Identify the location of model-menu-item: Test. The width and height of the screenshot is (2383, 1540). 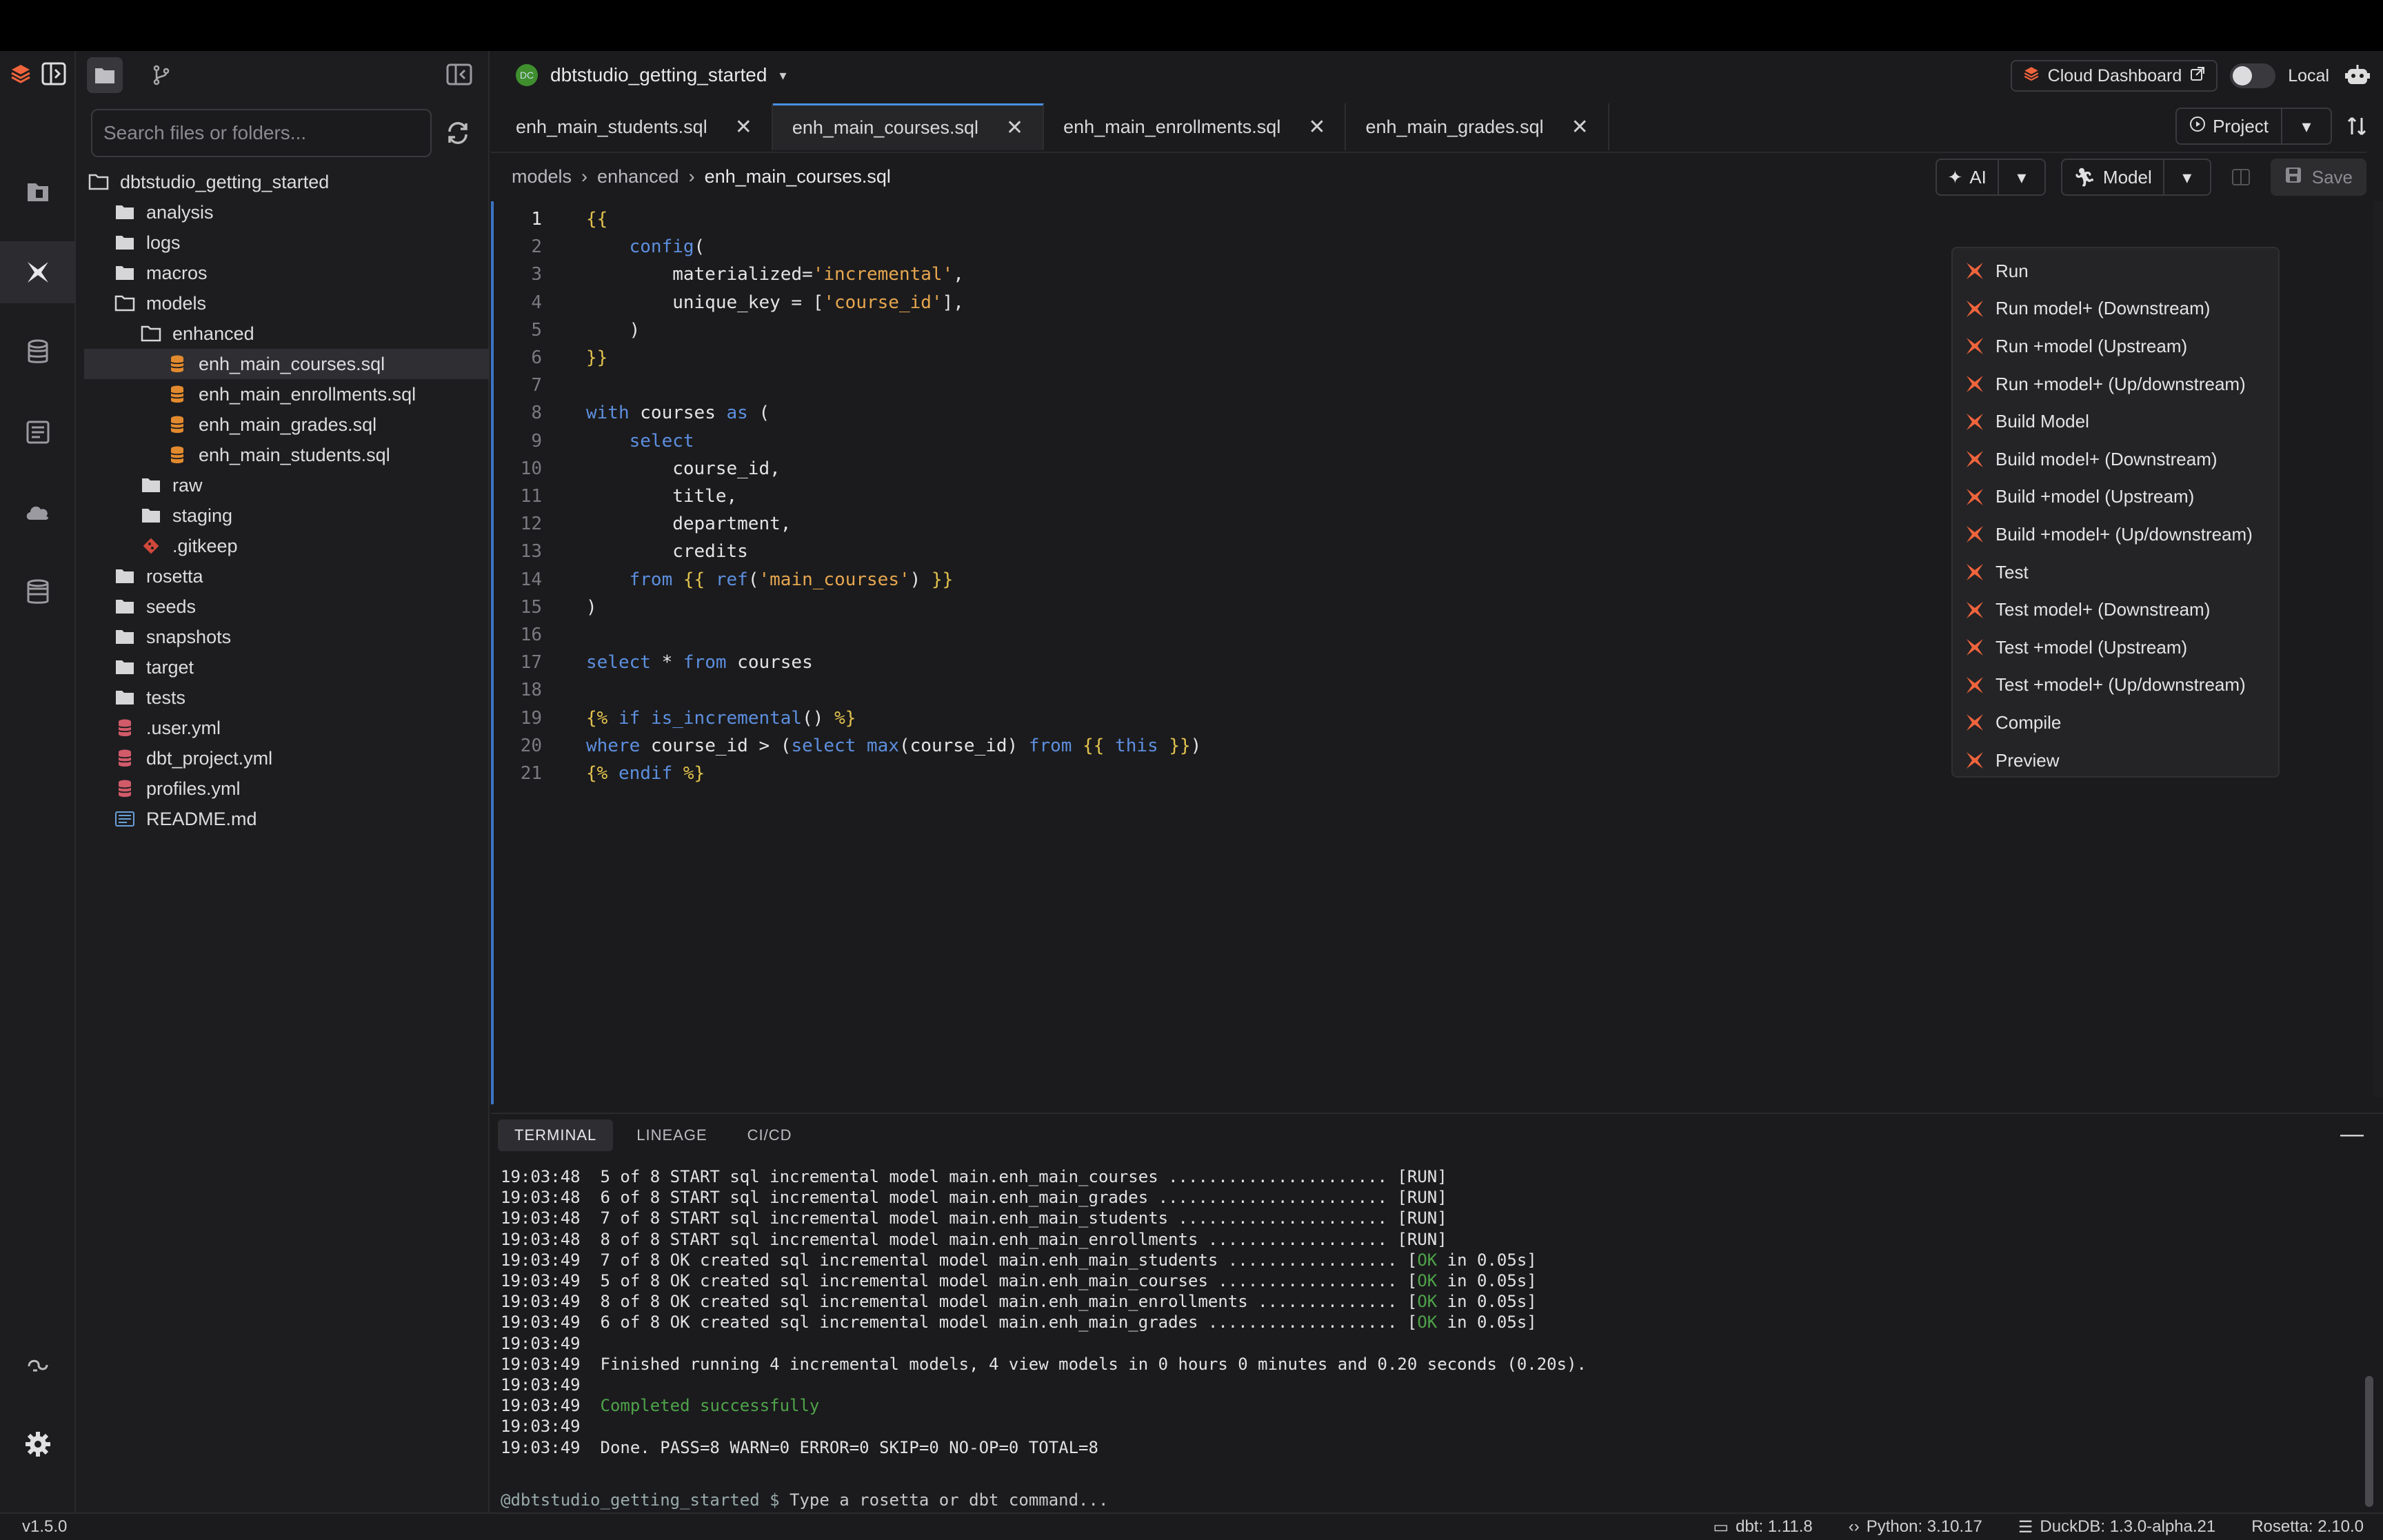
(2115, 573).